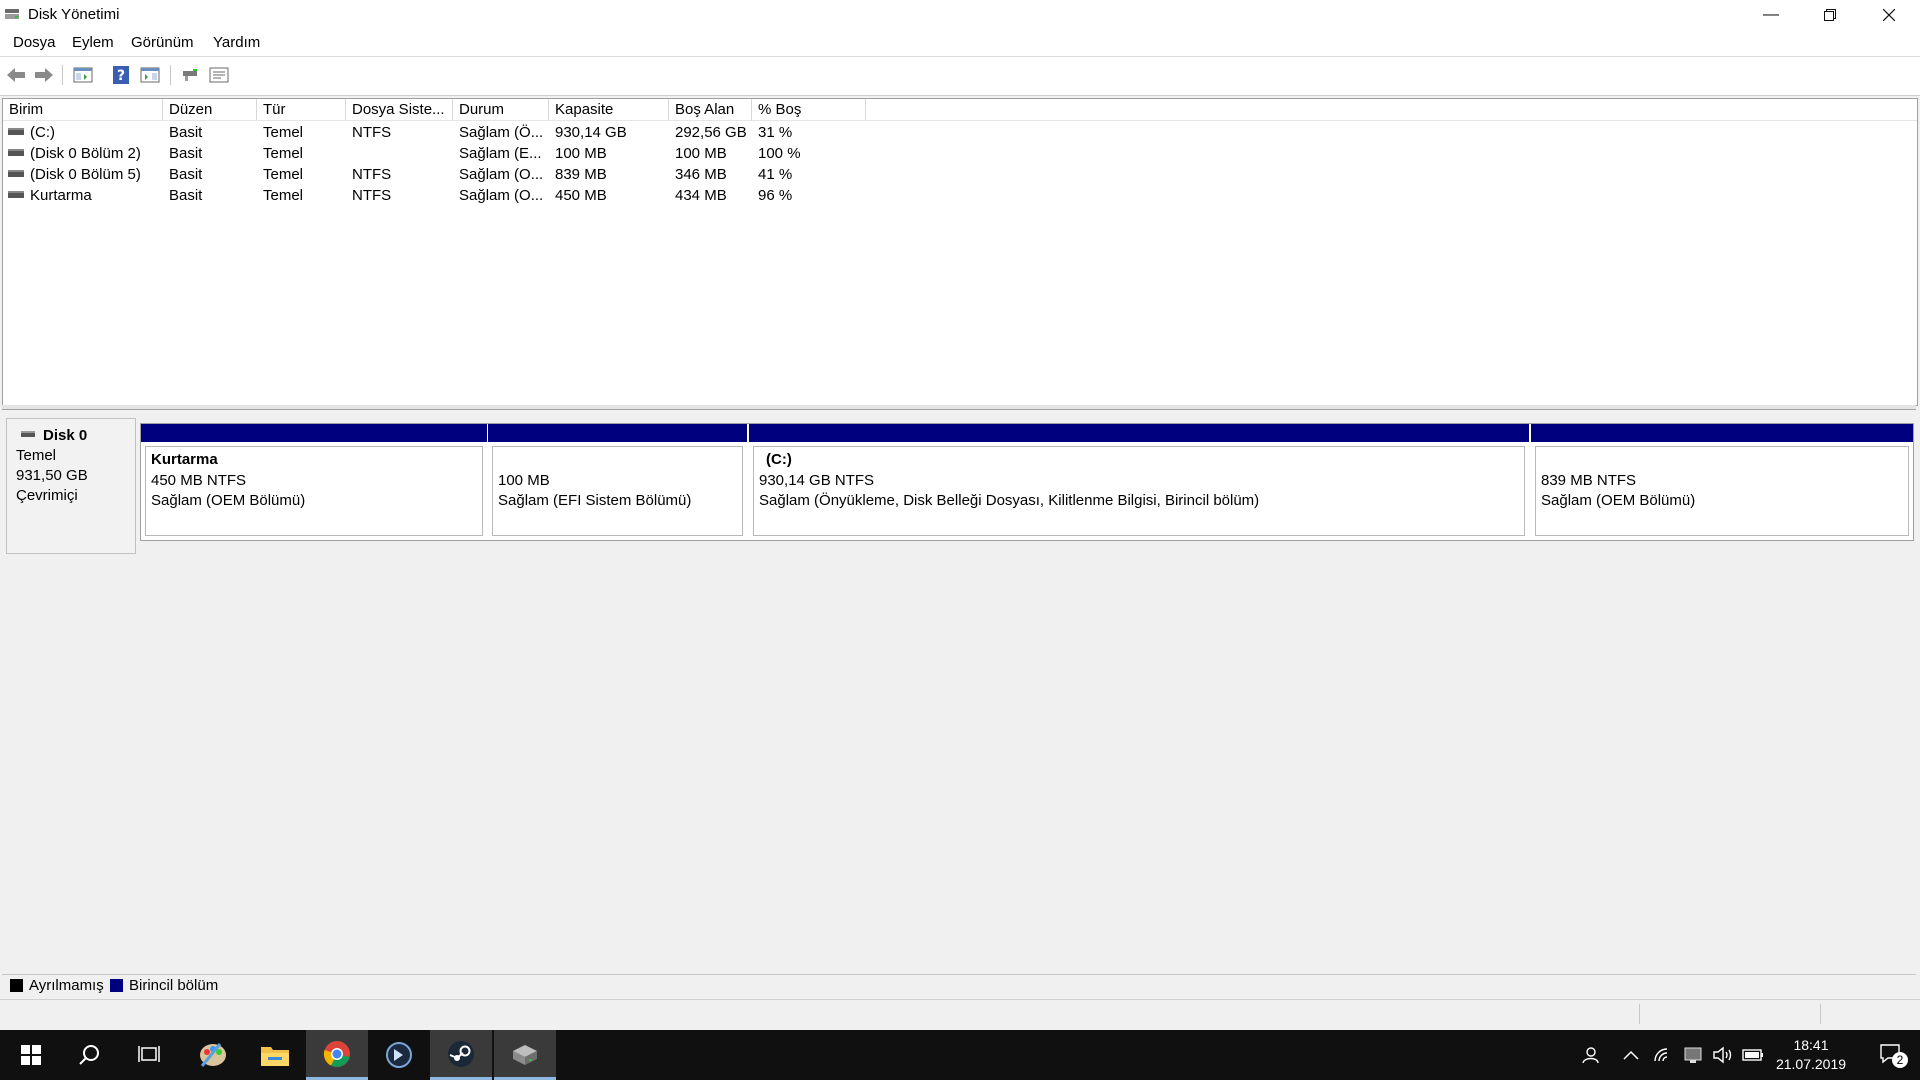 This screenshot has height=1080, width=1920. I want to click on steam-icon, so click(461, 1053).